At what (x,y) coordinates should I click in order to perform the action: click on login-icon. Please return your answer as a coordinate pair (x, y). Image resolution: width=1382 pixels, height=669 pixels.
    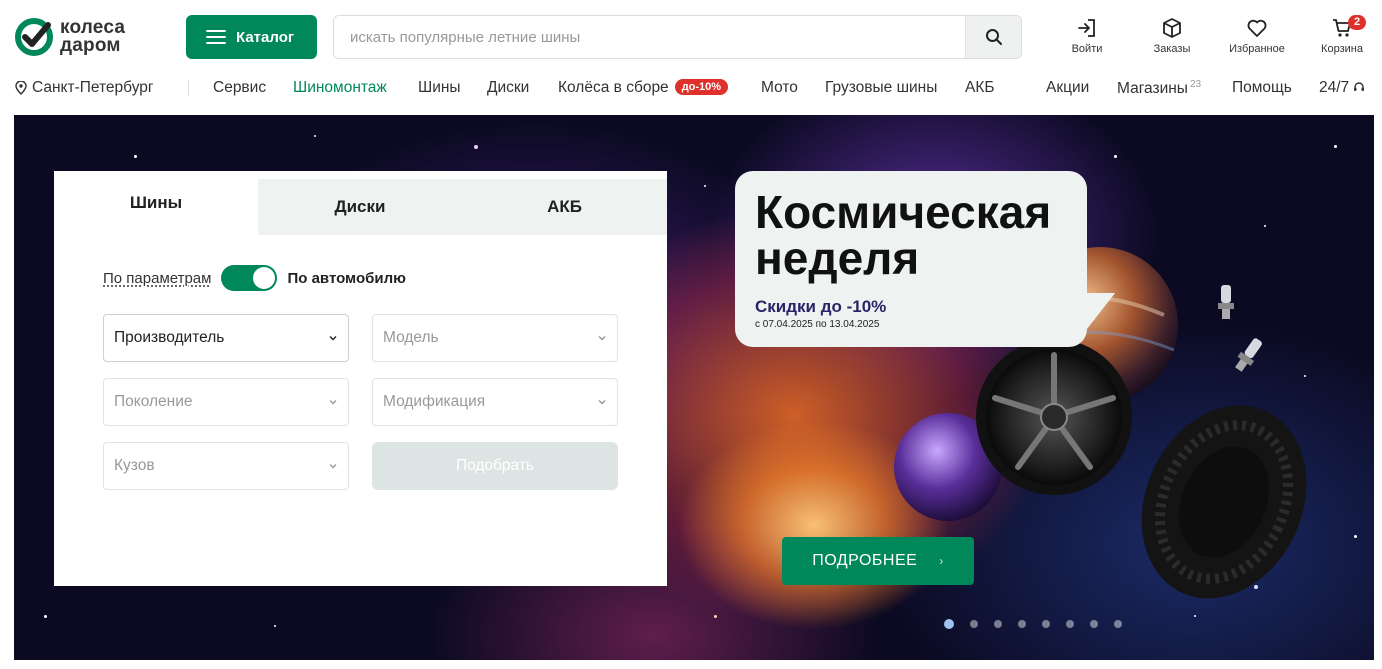
    Looking at the image, I should click on (1086, 28).